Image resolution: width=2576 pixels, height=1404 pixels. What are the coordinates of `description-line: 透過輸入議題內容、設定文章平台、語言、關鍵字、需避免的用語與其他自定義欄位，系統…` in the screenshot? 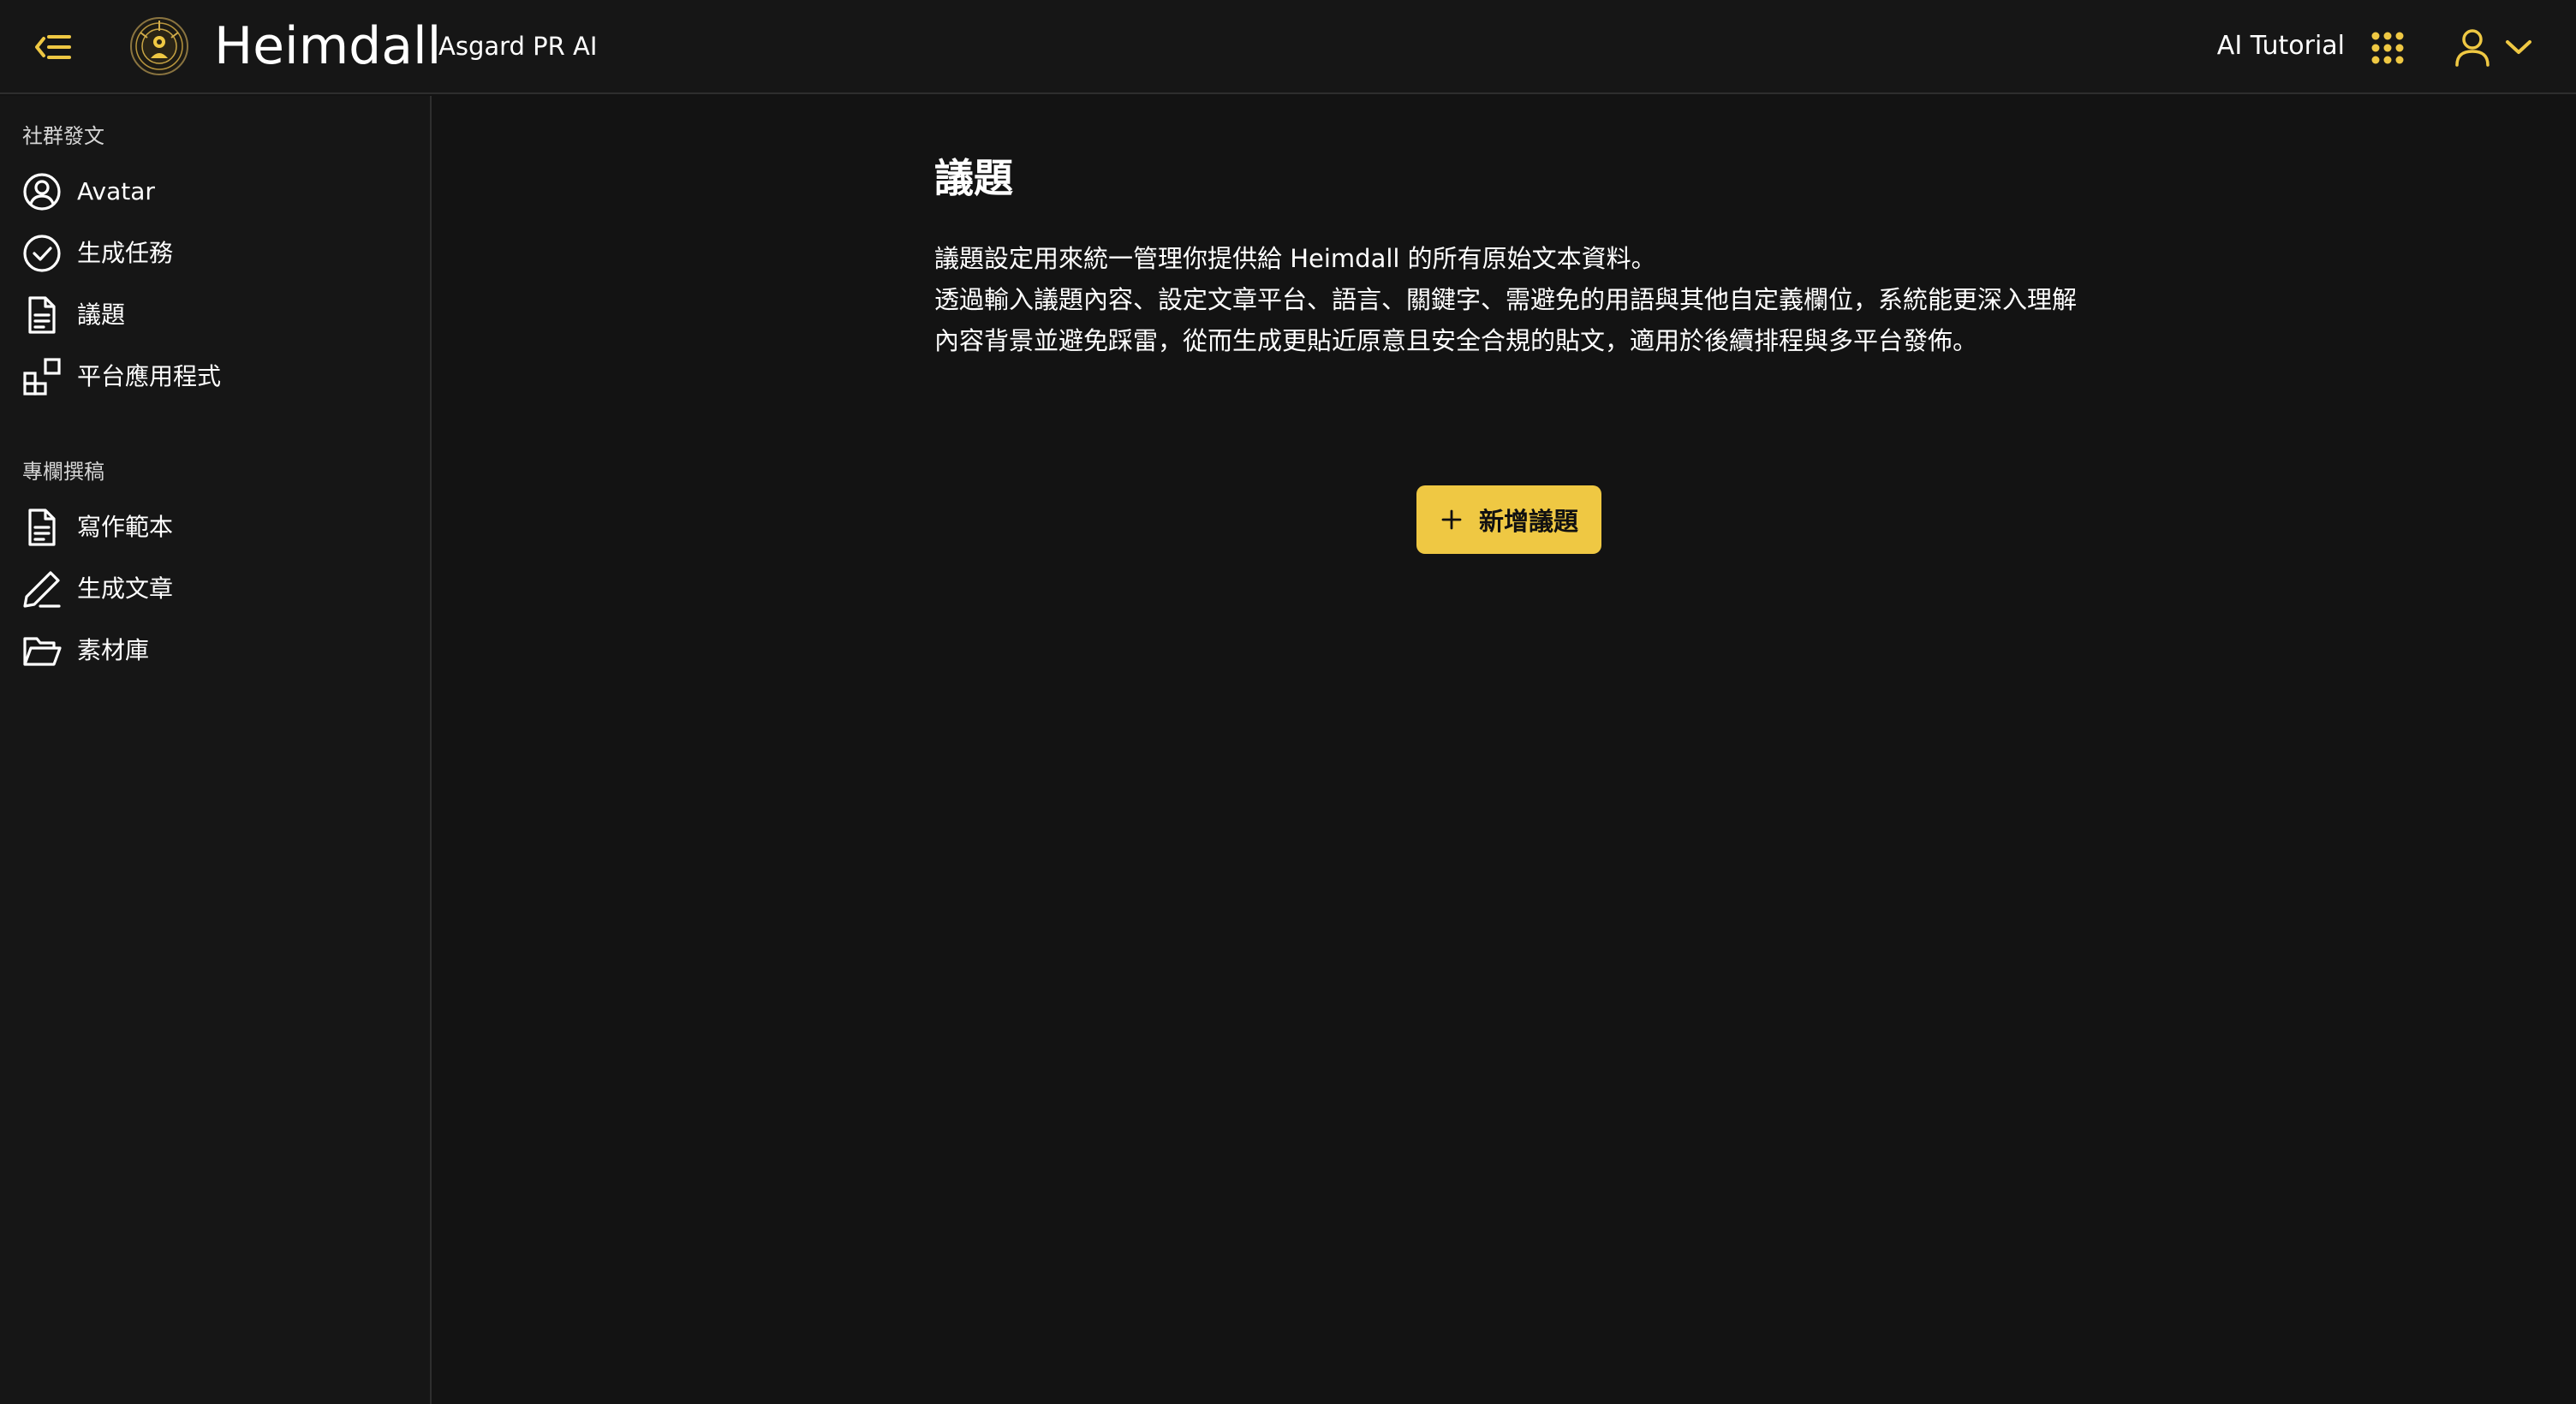 It's located at (1506, 320).